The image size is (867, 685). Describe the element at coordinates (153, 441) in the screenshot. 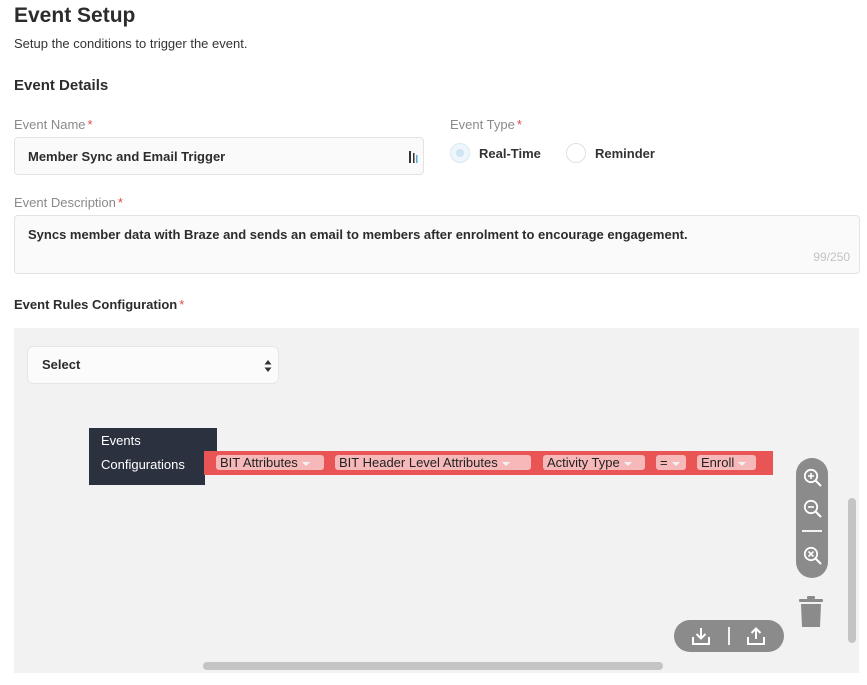

I see `events-block-tab: Events` at that location.